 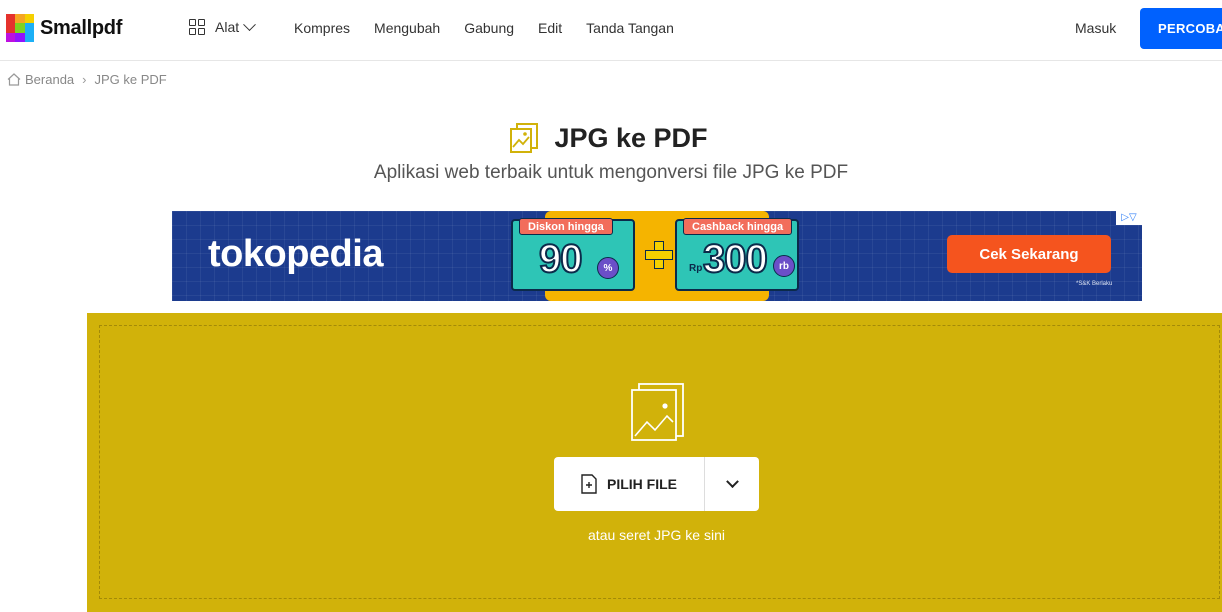 I want to click on ad-promo-cashback-value: 300, so click(x=735, y=259).